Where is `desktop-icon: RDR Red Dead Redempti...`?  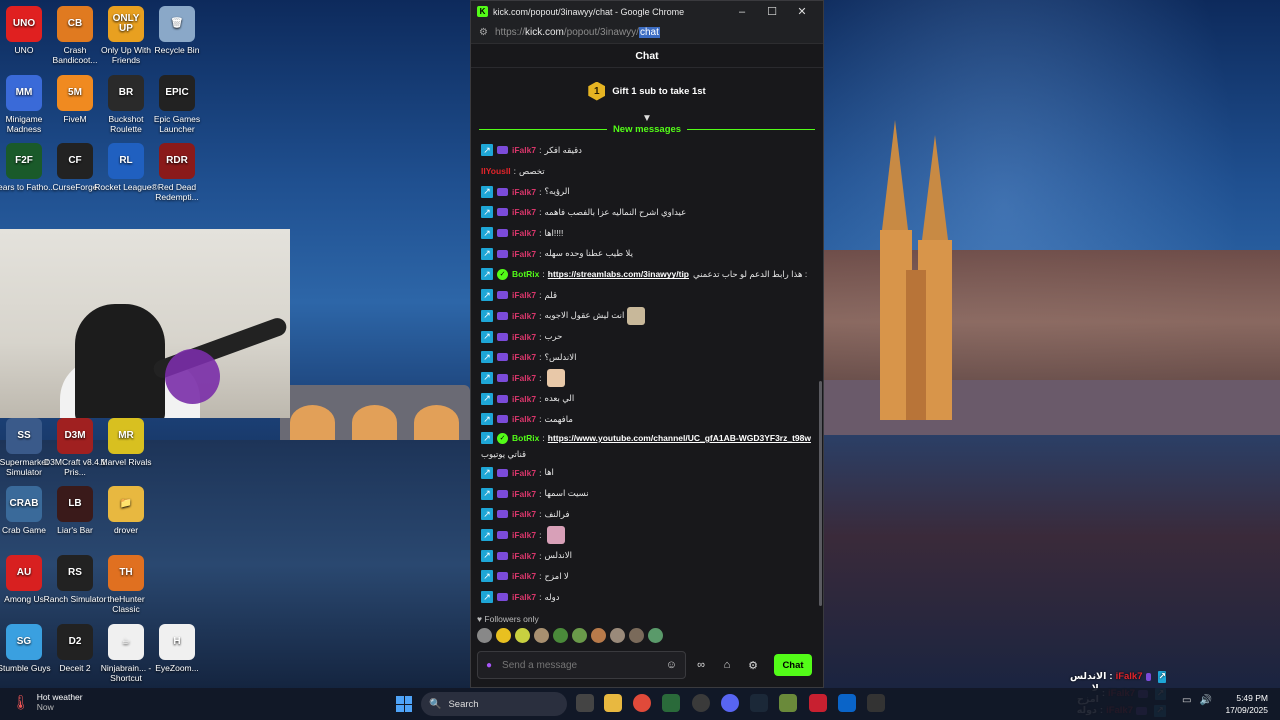 desktop-icon: RDR Red Dead Redempti... is located at coordinates (177, 172).